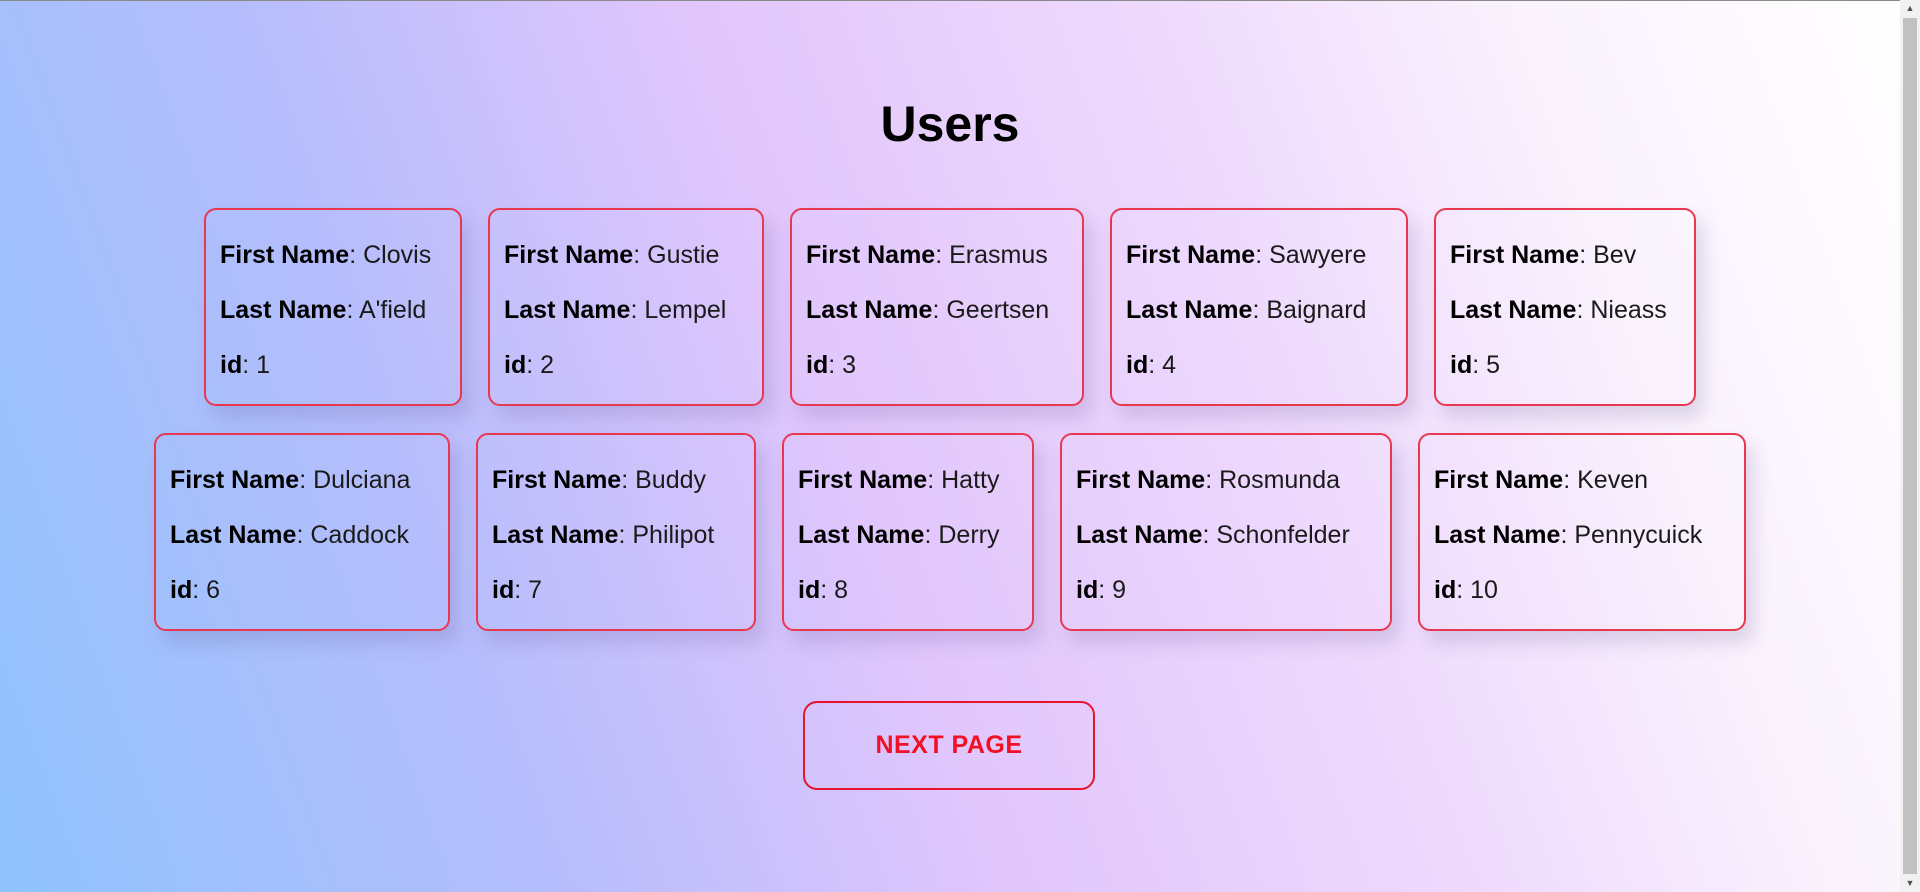 The height and width of the screenshot is (892, 1920). I want to click on first-name-value: Erasmus, so click(998, 255).